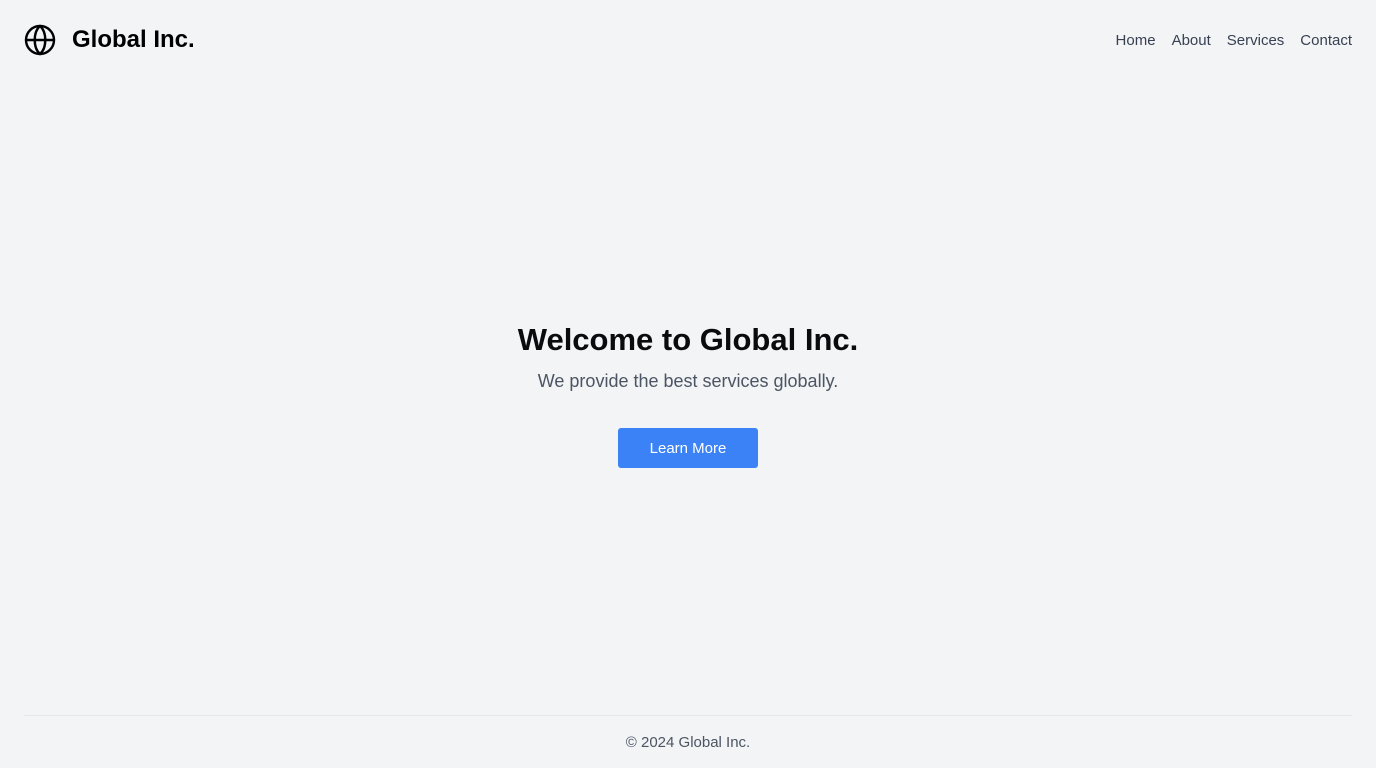 This screenshot has width=1376, height=768. I want to click on nav-contact-link: Contact, so click(1326, 40).